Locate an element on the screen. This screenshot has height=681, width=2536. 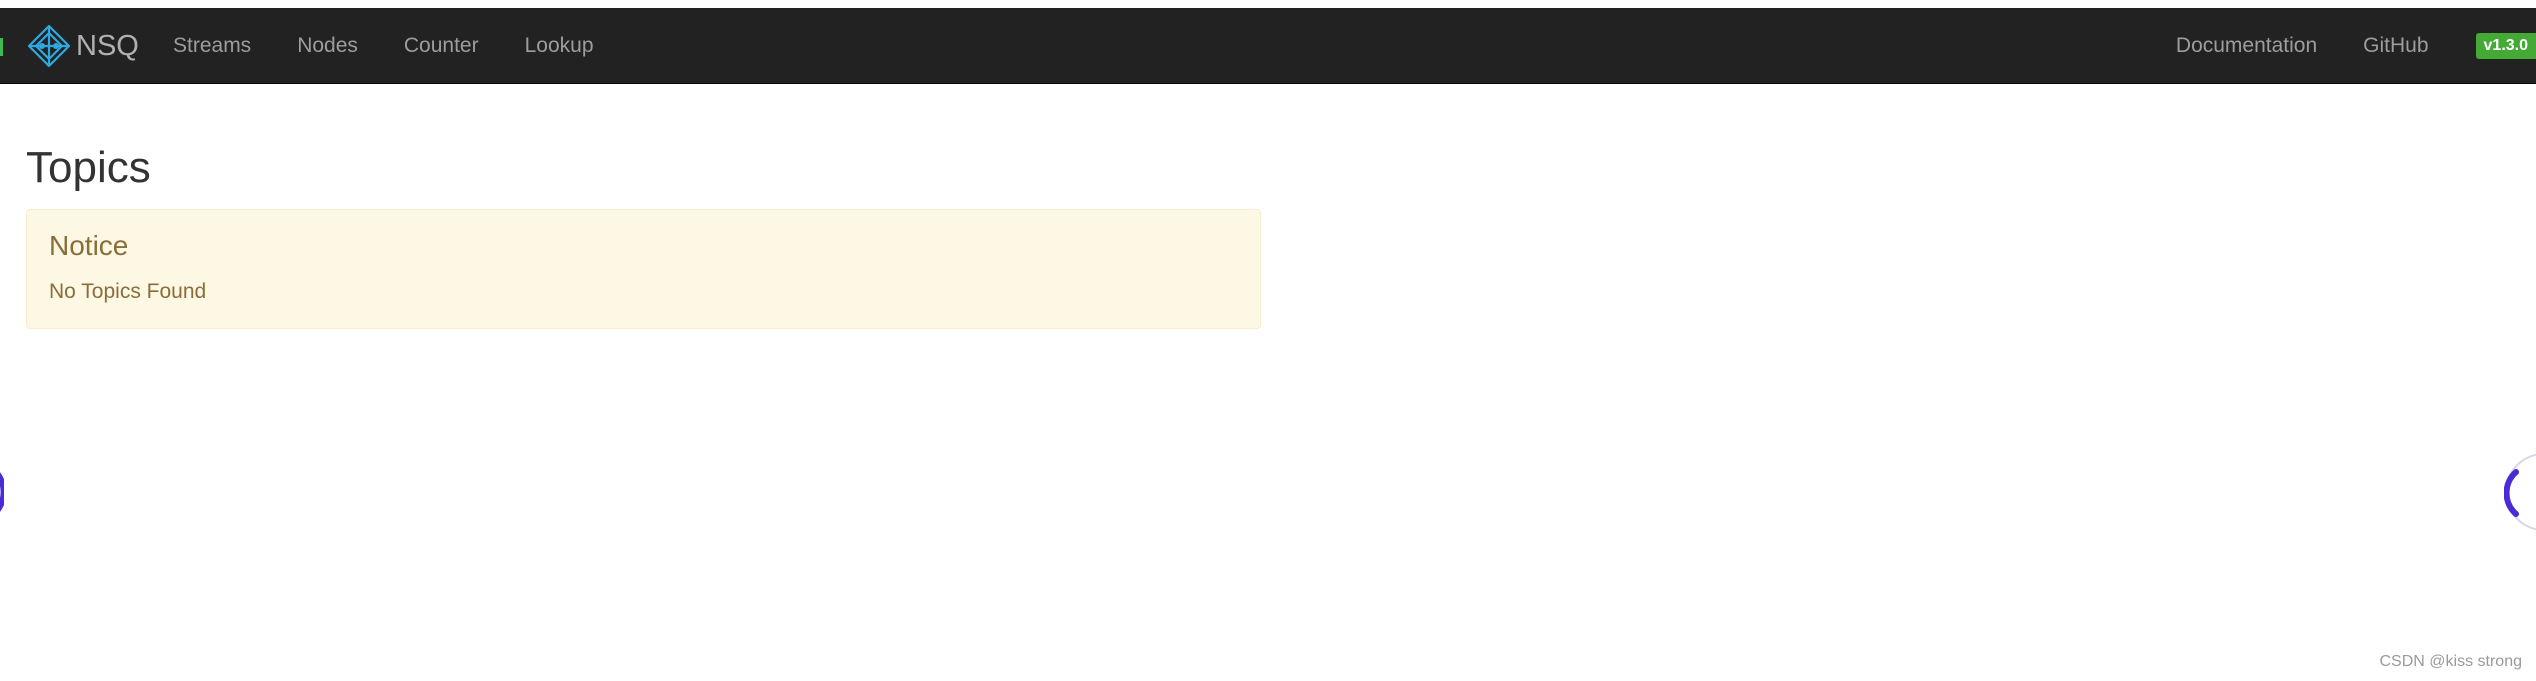
nav-right-links: Documentation GitHub v1.3.0 is located at coordinates (2344, 46).